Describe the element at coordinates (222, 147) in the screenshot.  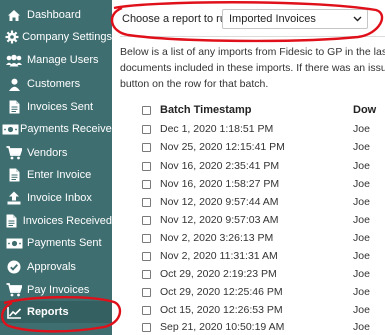
I see `row-timestamp: Nov 25, 2020 12:15:41 PM` at that location.